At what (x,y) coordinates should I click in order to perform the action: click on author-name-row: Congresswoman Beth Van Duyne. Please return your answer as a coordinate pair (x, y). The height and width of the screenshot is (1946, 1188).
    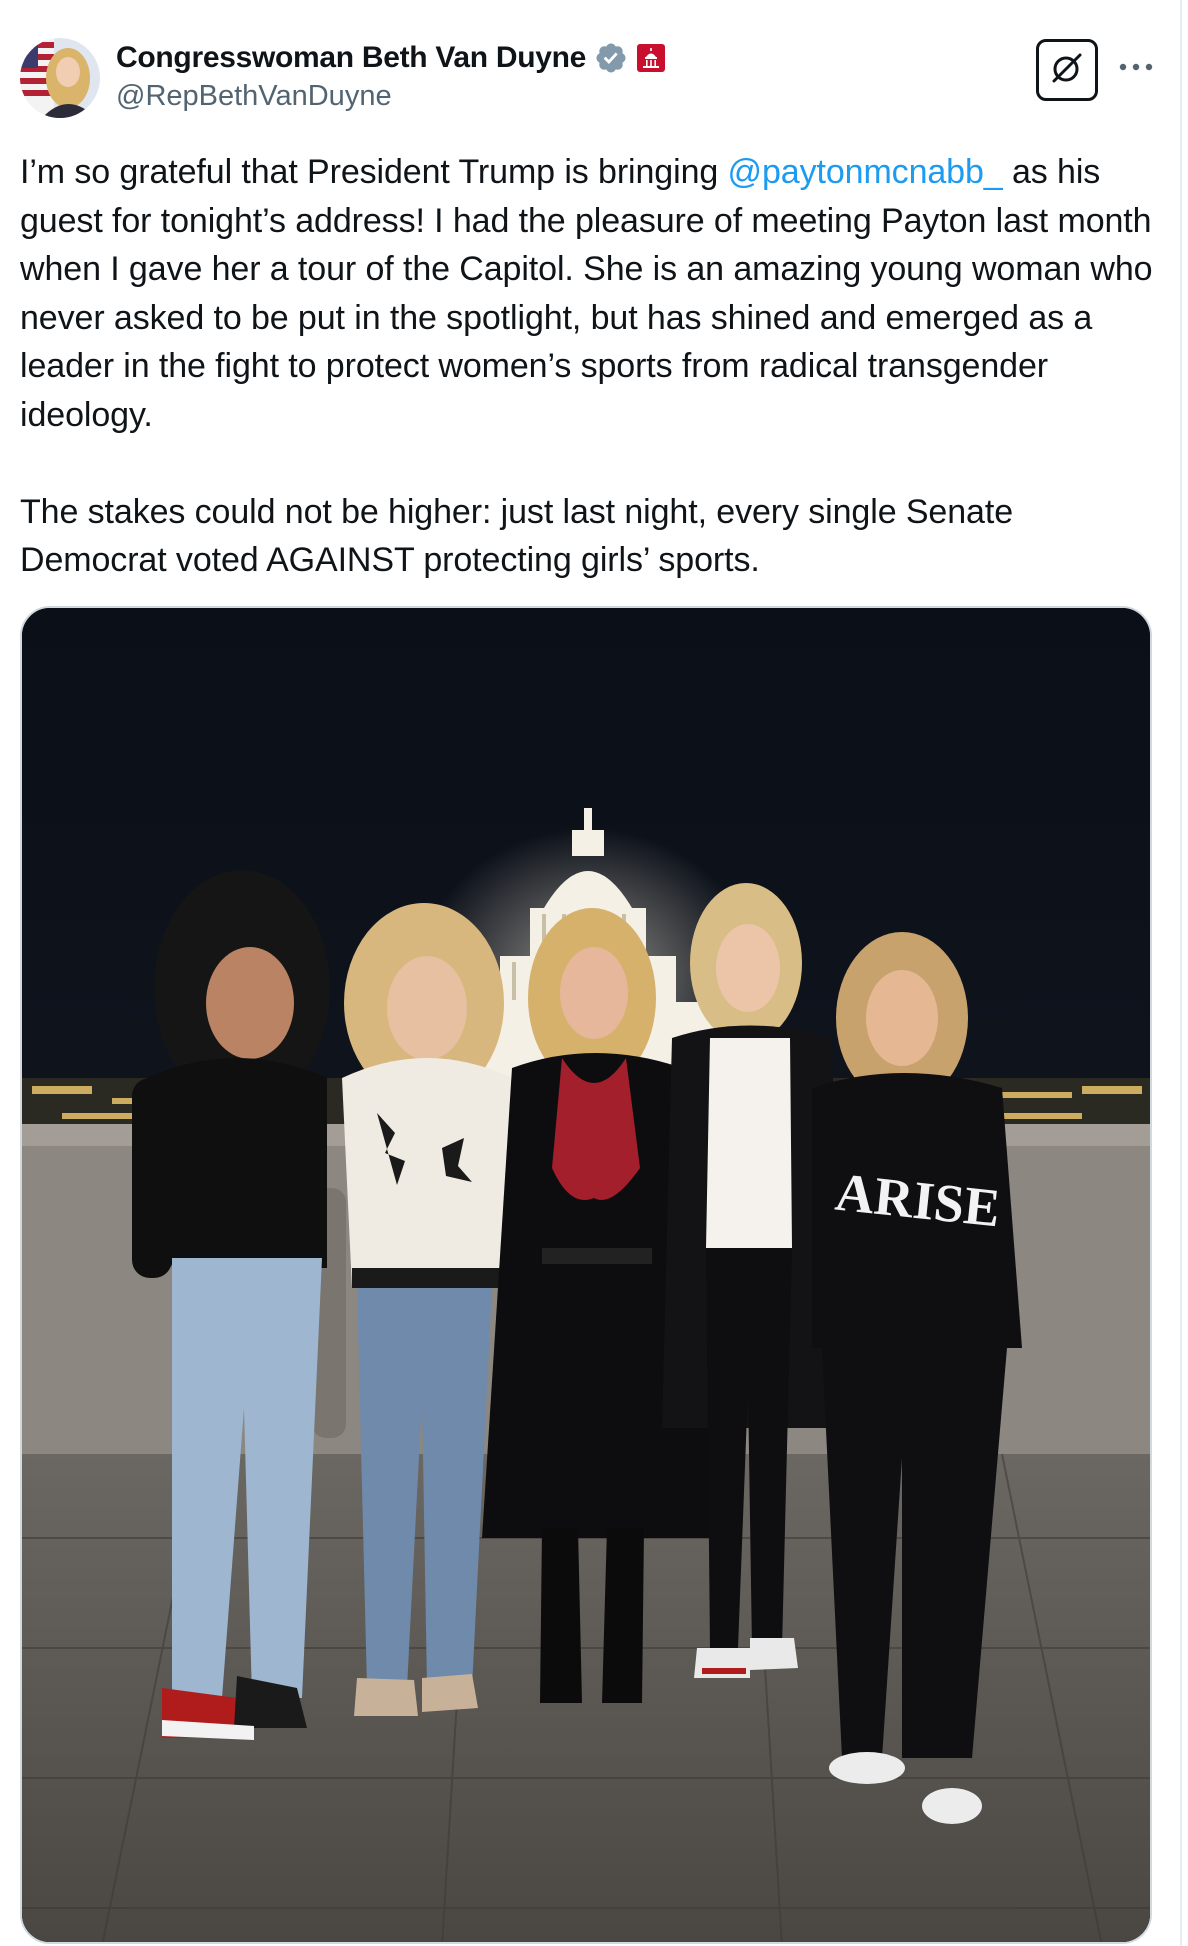
    Looking at the image, I should click on (391, 58).